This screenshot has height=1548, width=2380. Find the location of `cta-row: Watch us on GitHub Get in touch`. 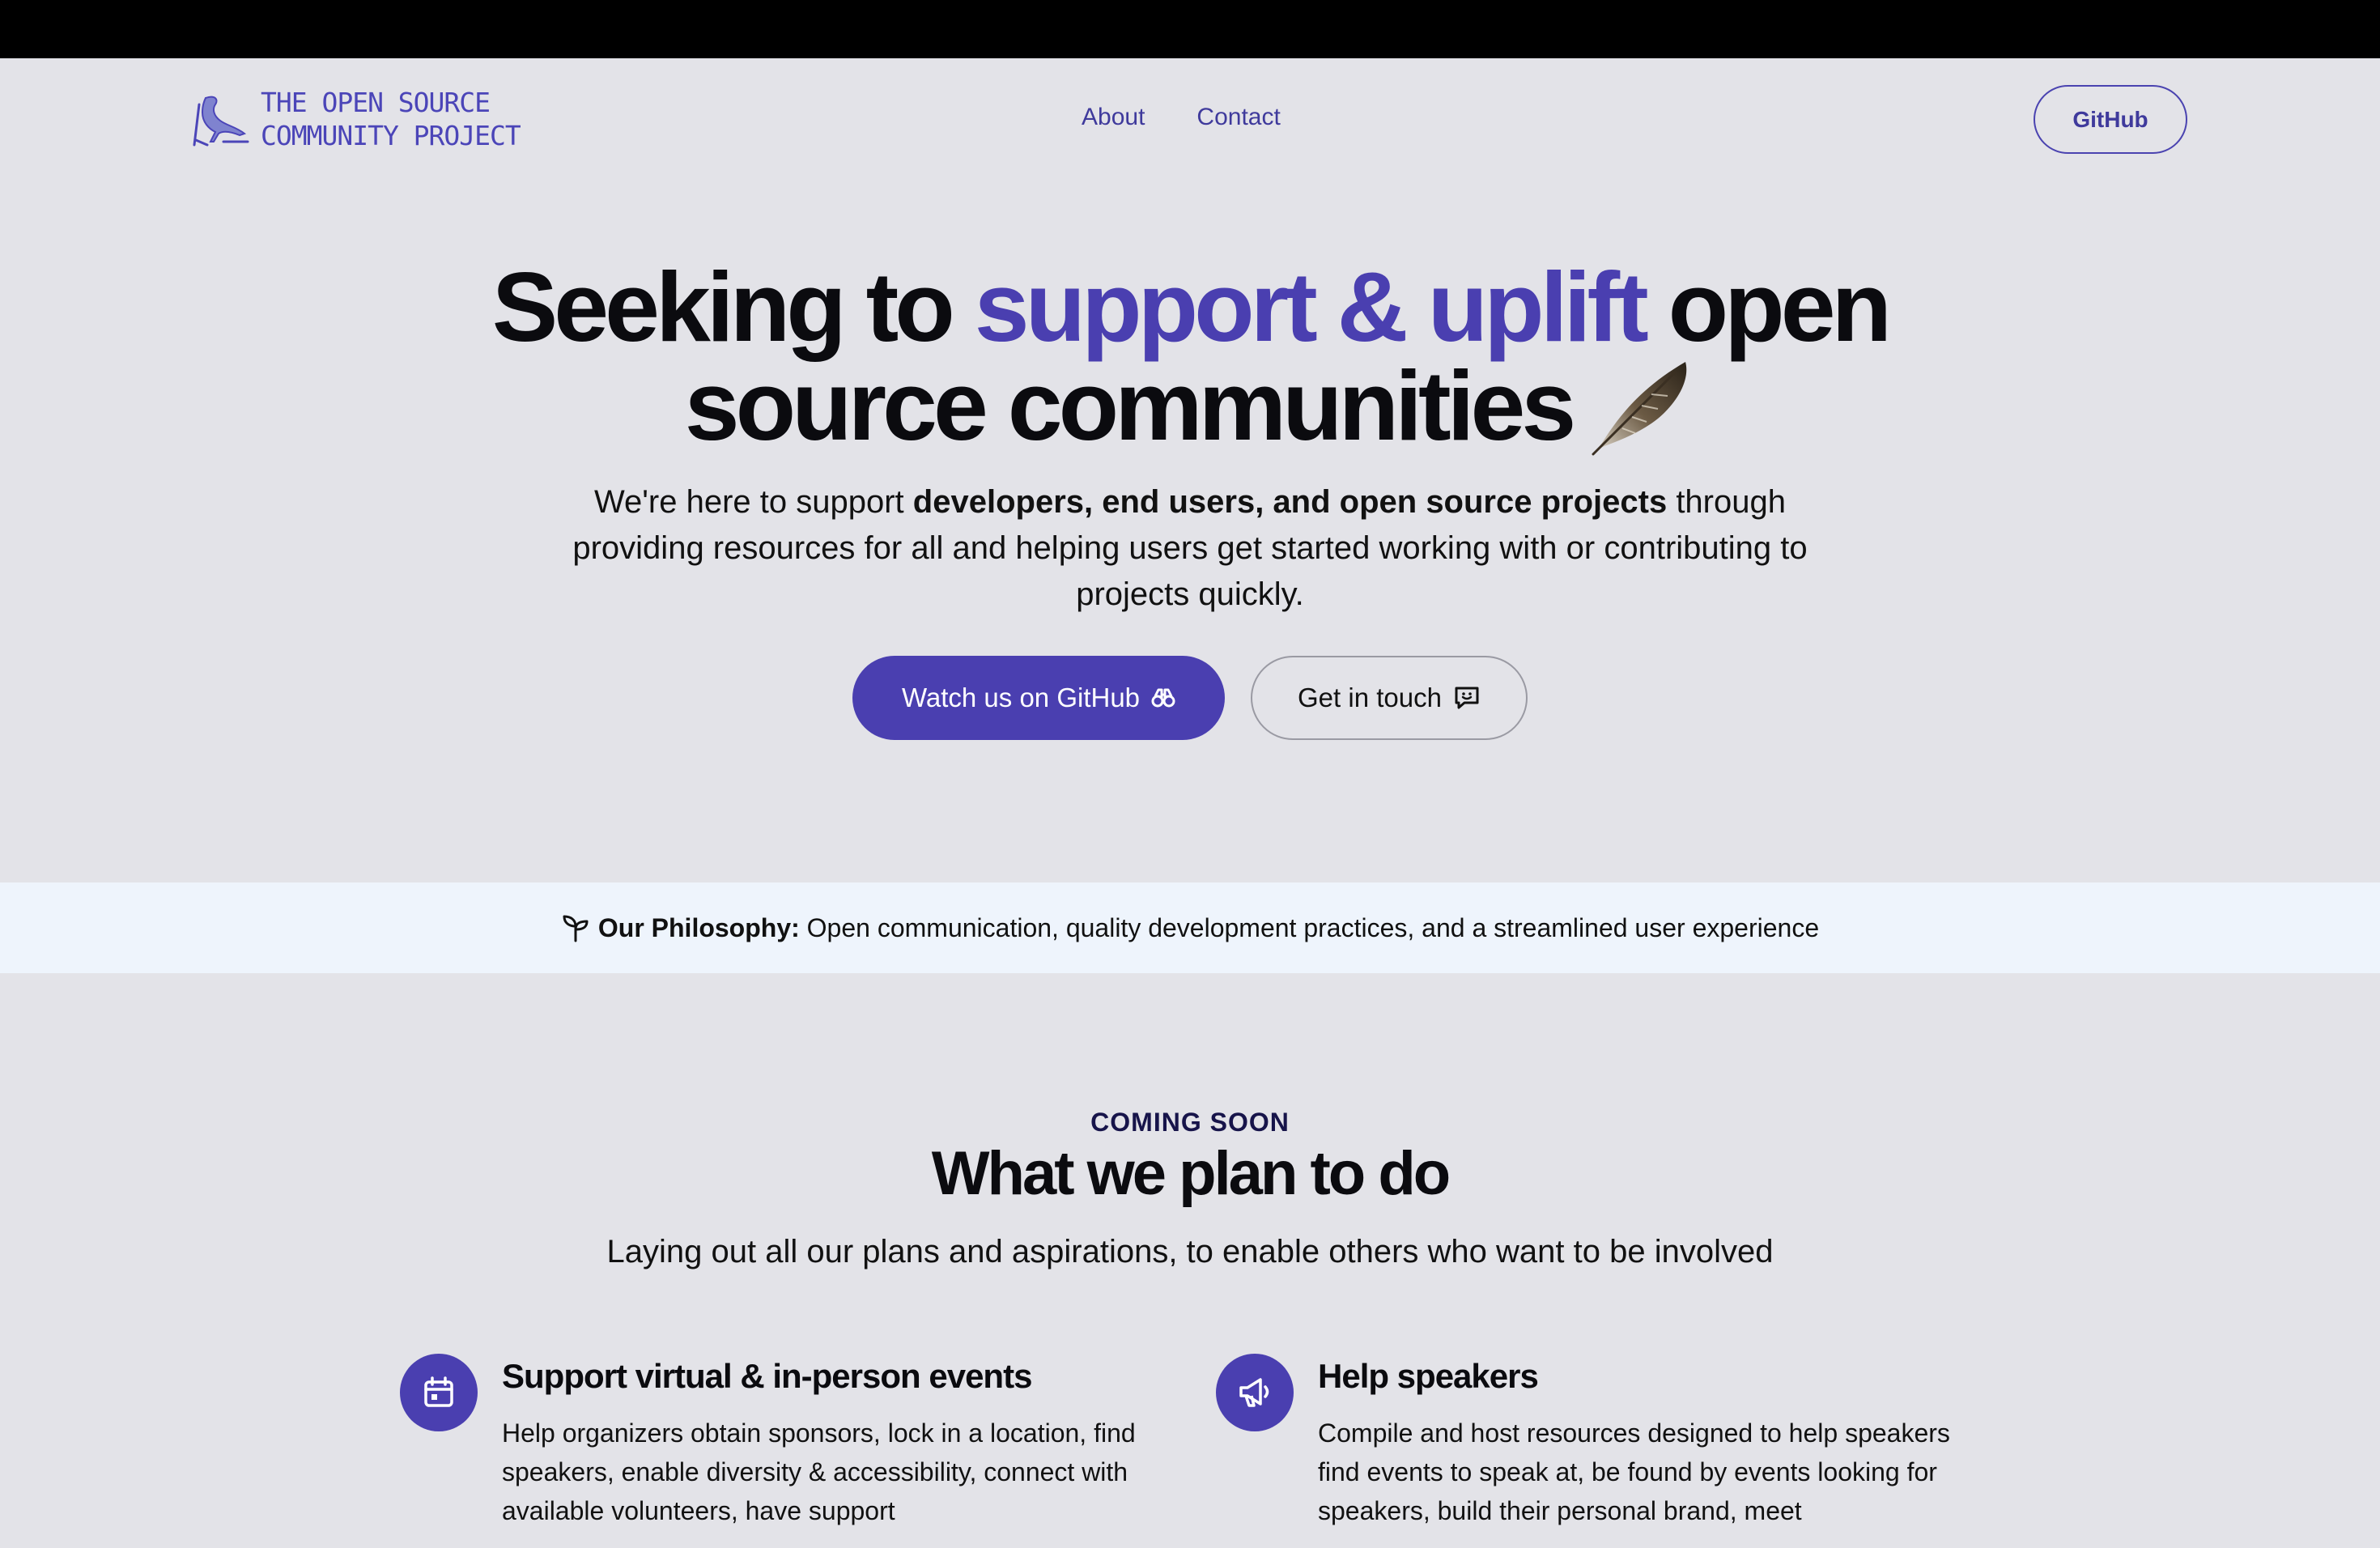

cta-row: Watch us on GitHub Get in touch is located at coordinates (1190, 698).